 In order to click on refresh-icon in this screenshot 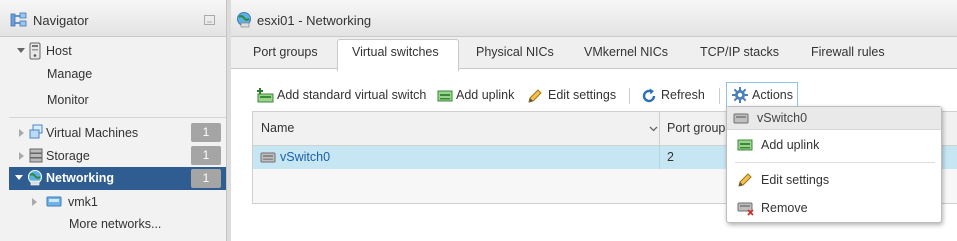, I will do `click(649, 96)`.